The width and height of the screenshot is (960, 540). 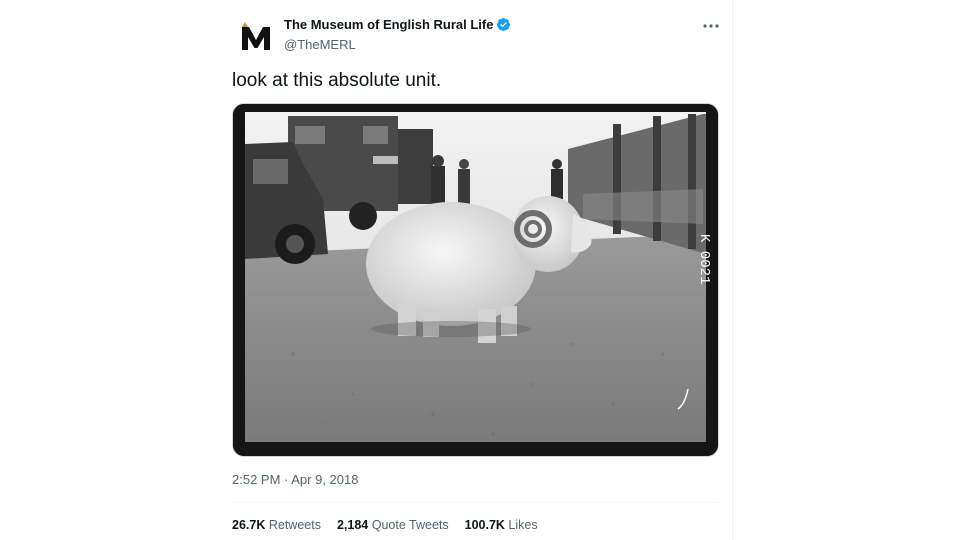 I want to click on more-icon, so click(x=711, y=26).